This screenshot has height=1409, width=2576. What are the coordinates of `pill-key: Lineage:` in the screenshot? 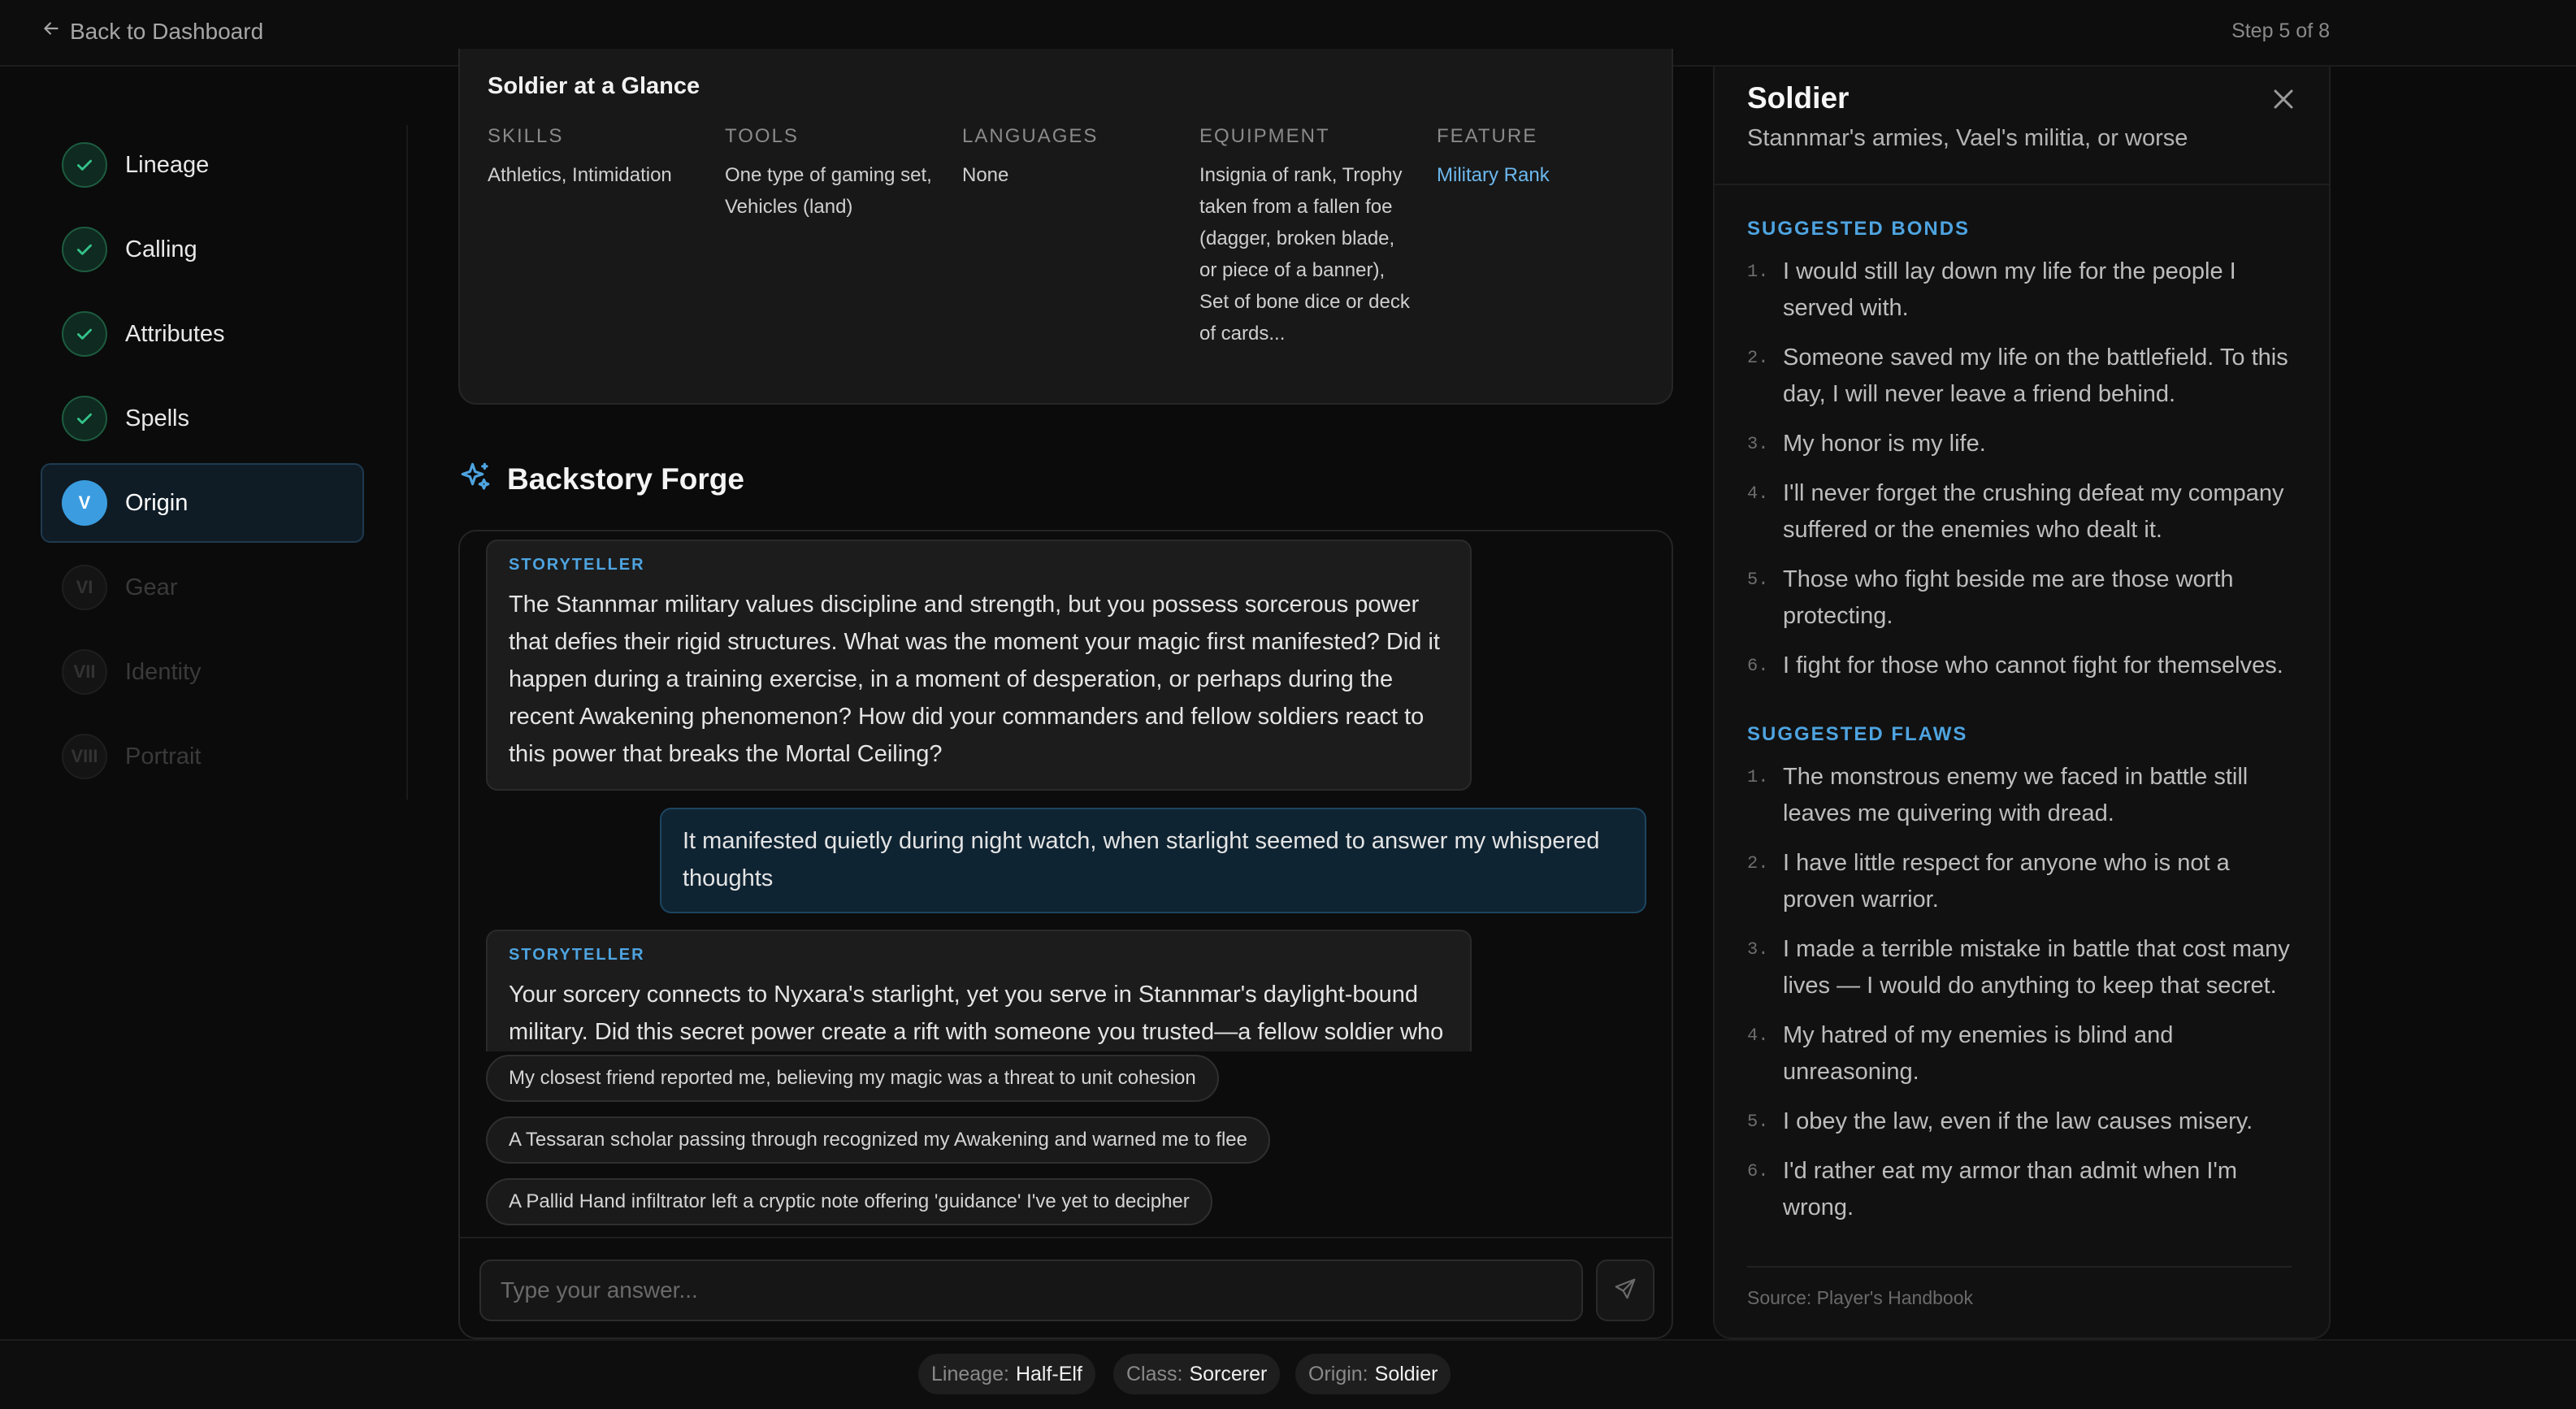 It's located at (970, 1373).